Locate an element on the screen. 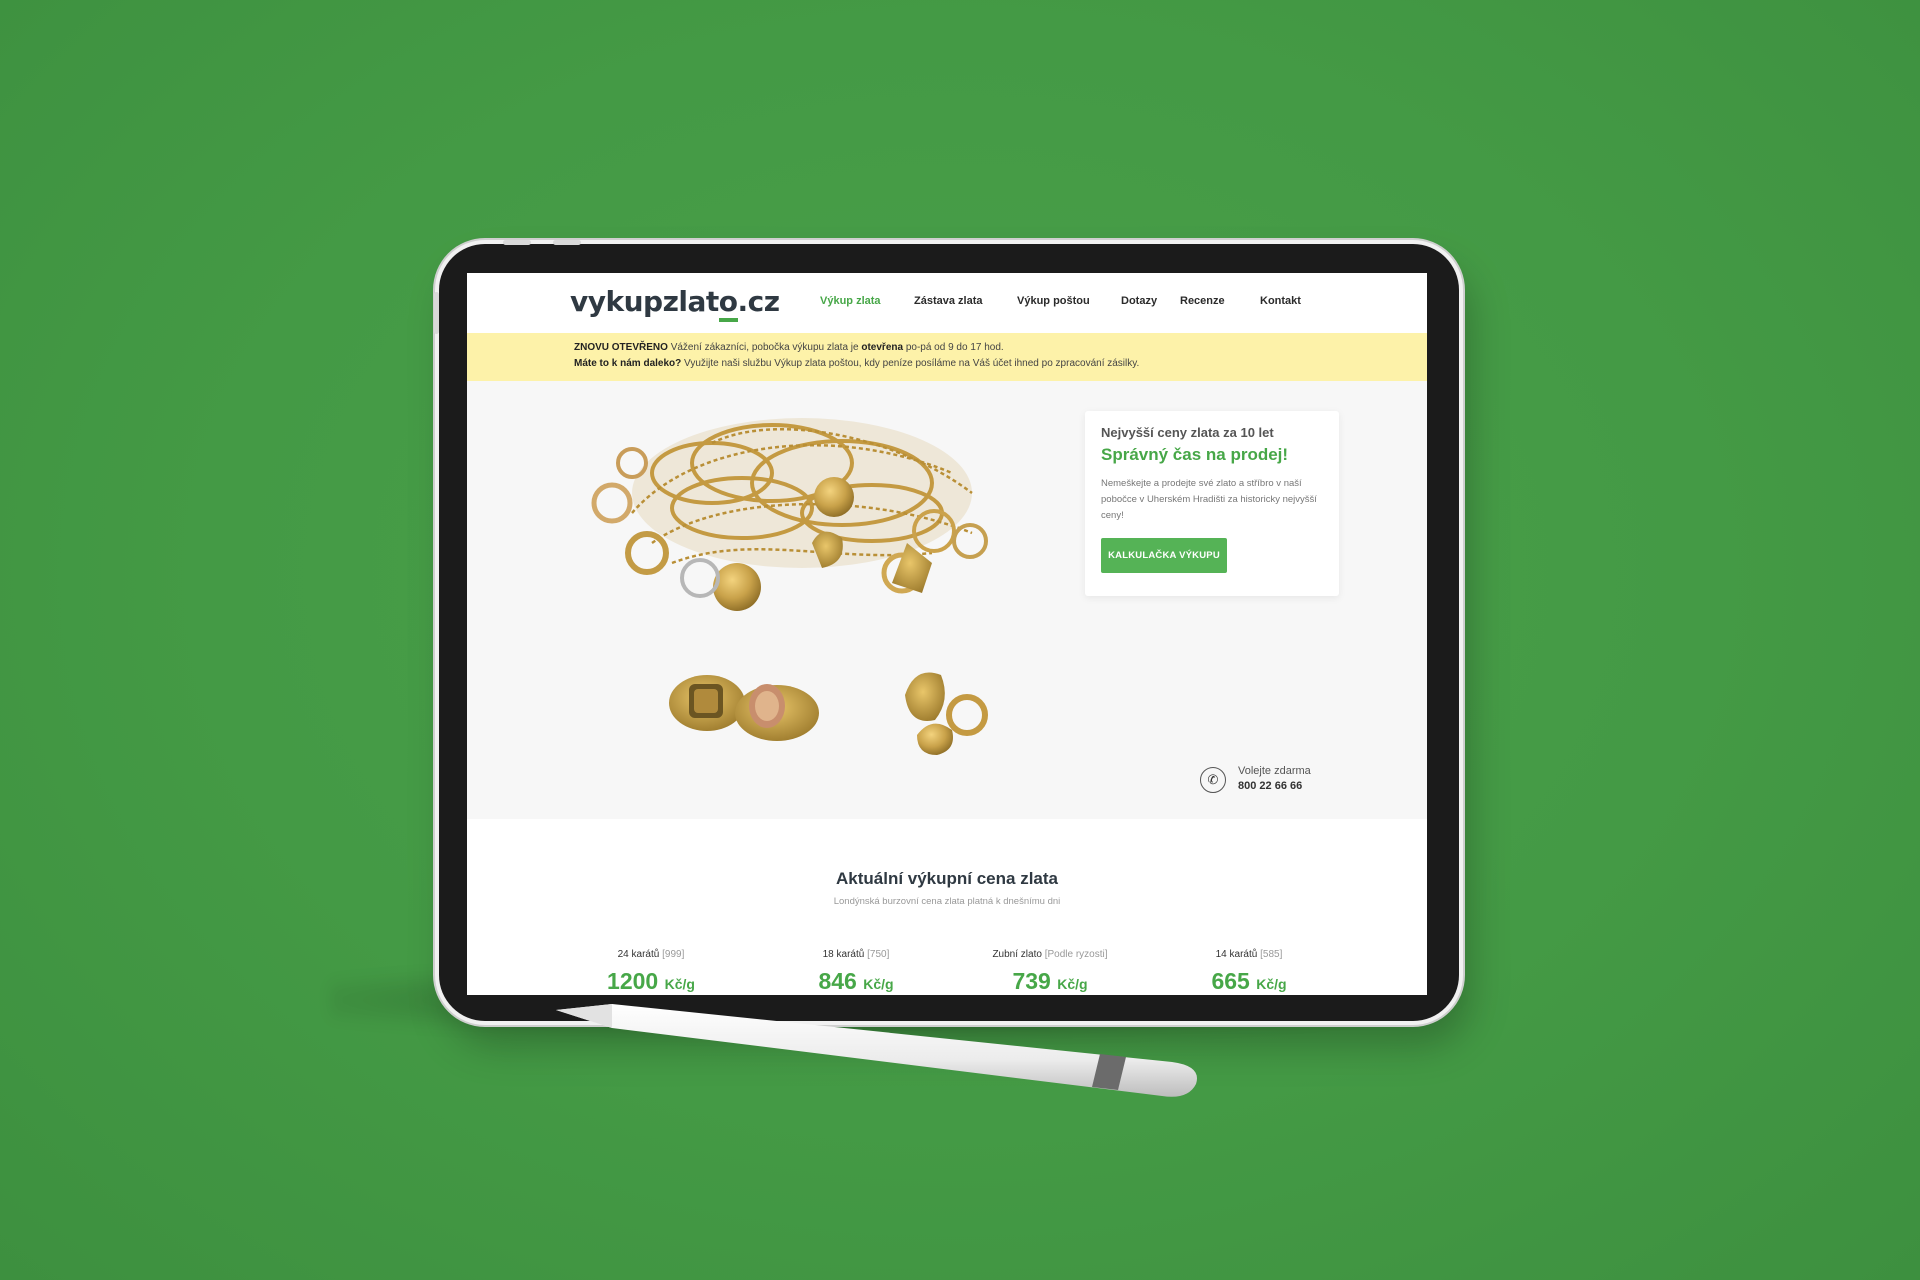  price-label: 18 karátů [750] is located at coordinates (856, 954).